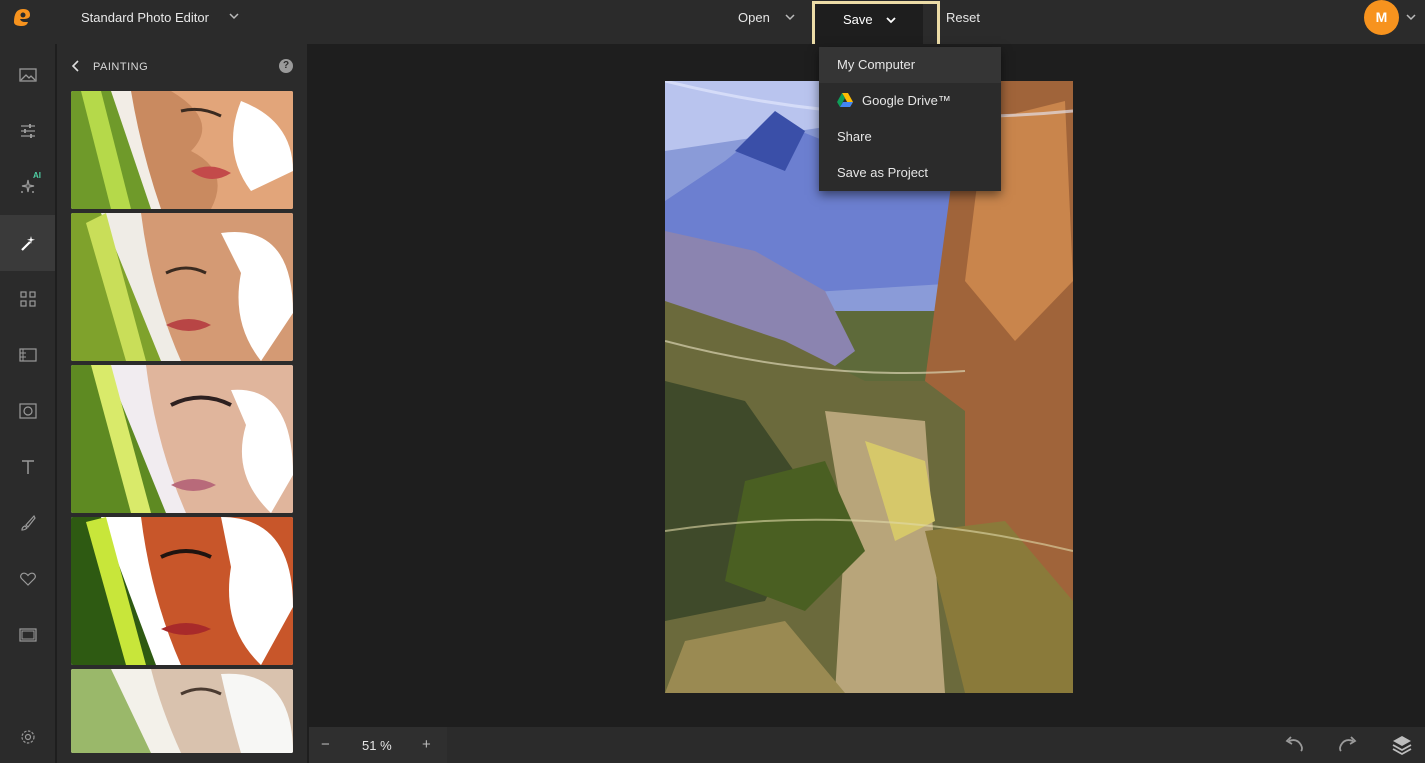 The width and height of the screenshot is (1425, 763). What do you see at coordinates (37, 175) in the screenshot?
I see `ai-badge: AI` at bounding box center [37, 175].